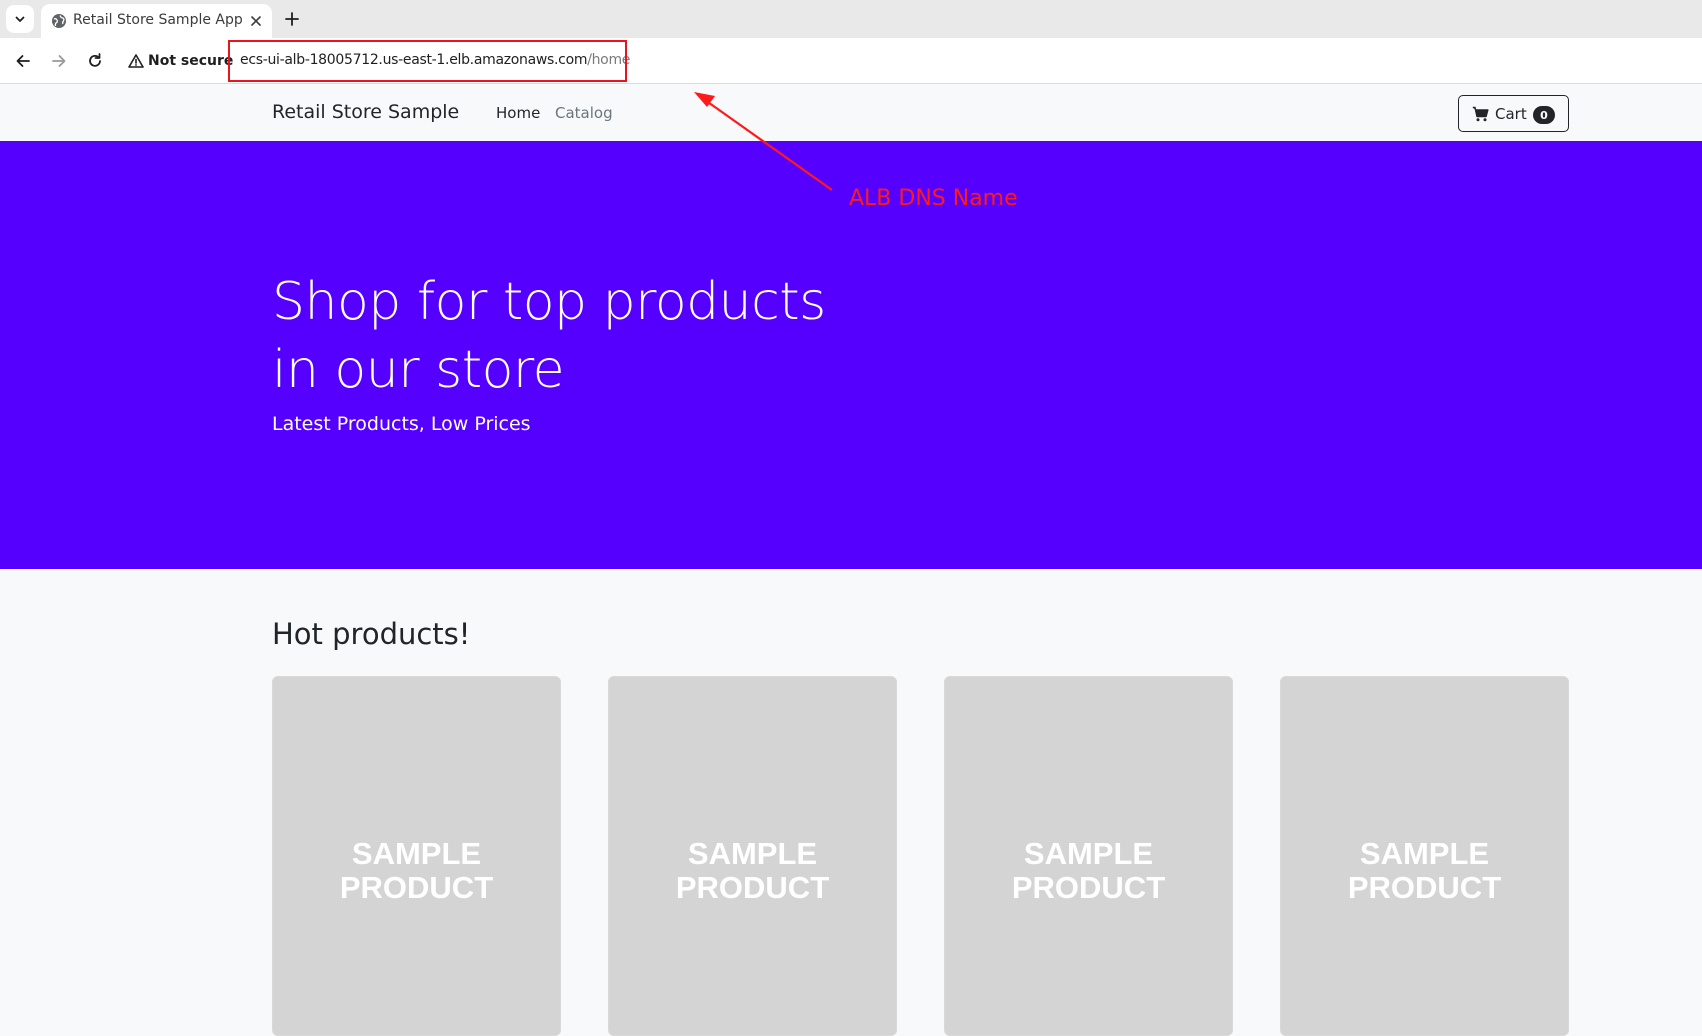  I want to click on hero-title-line-1: Shop for top products, so click(549, 302).